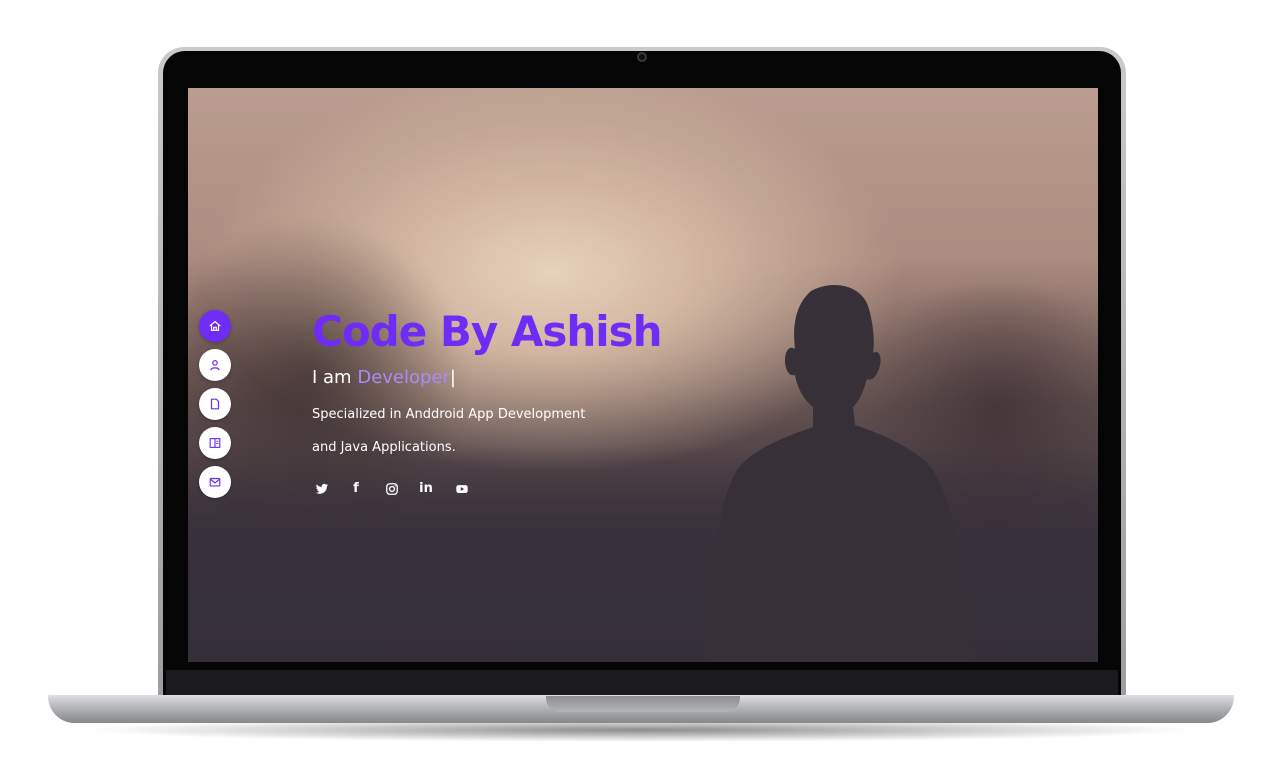  What do you see at coordinates (452, 377) in the screenshot?
I see `typed-cursor: |` at bounding box center [452, 377].